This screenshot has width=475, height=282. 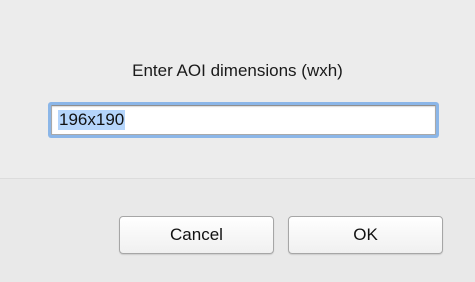 I want to click on prompt-label: Enter AOI dimensions (wxh), so click(x=237, y=70).